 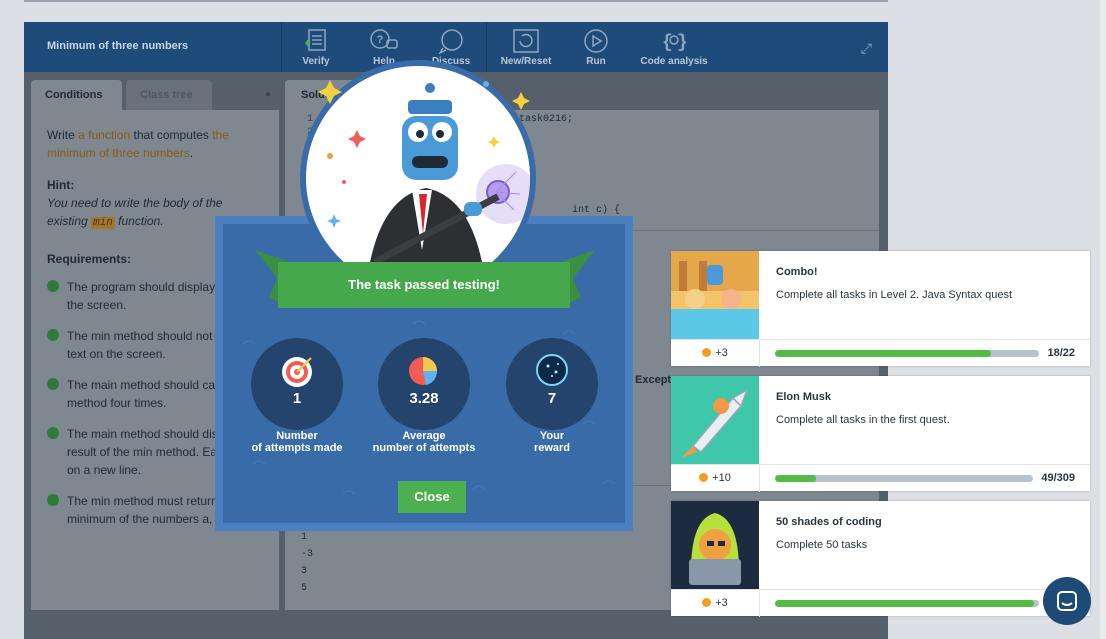 I want to click on reward-value: 7, so click(x=552, y=398).